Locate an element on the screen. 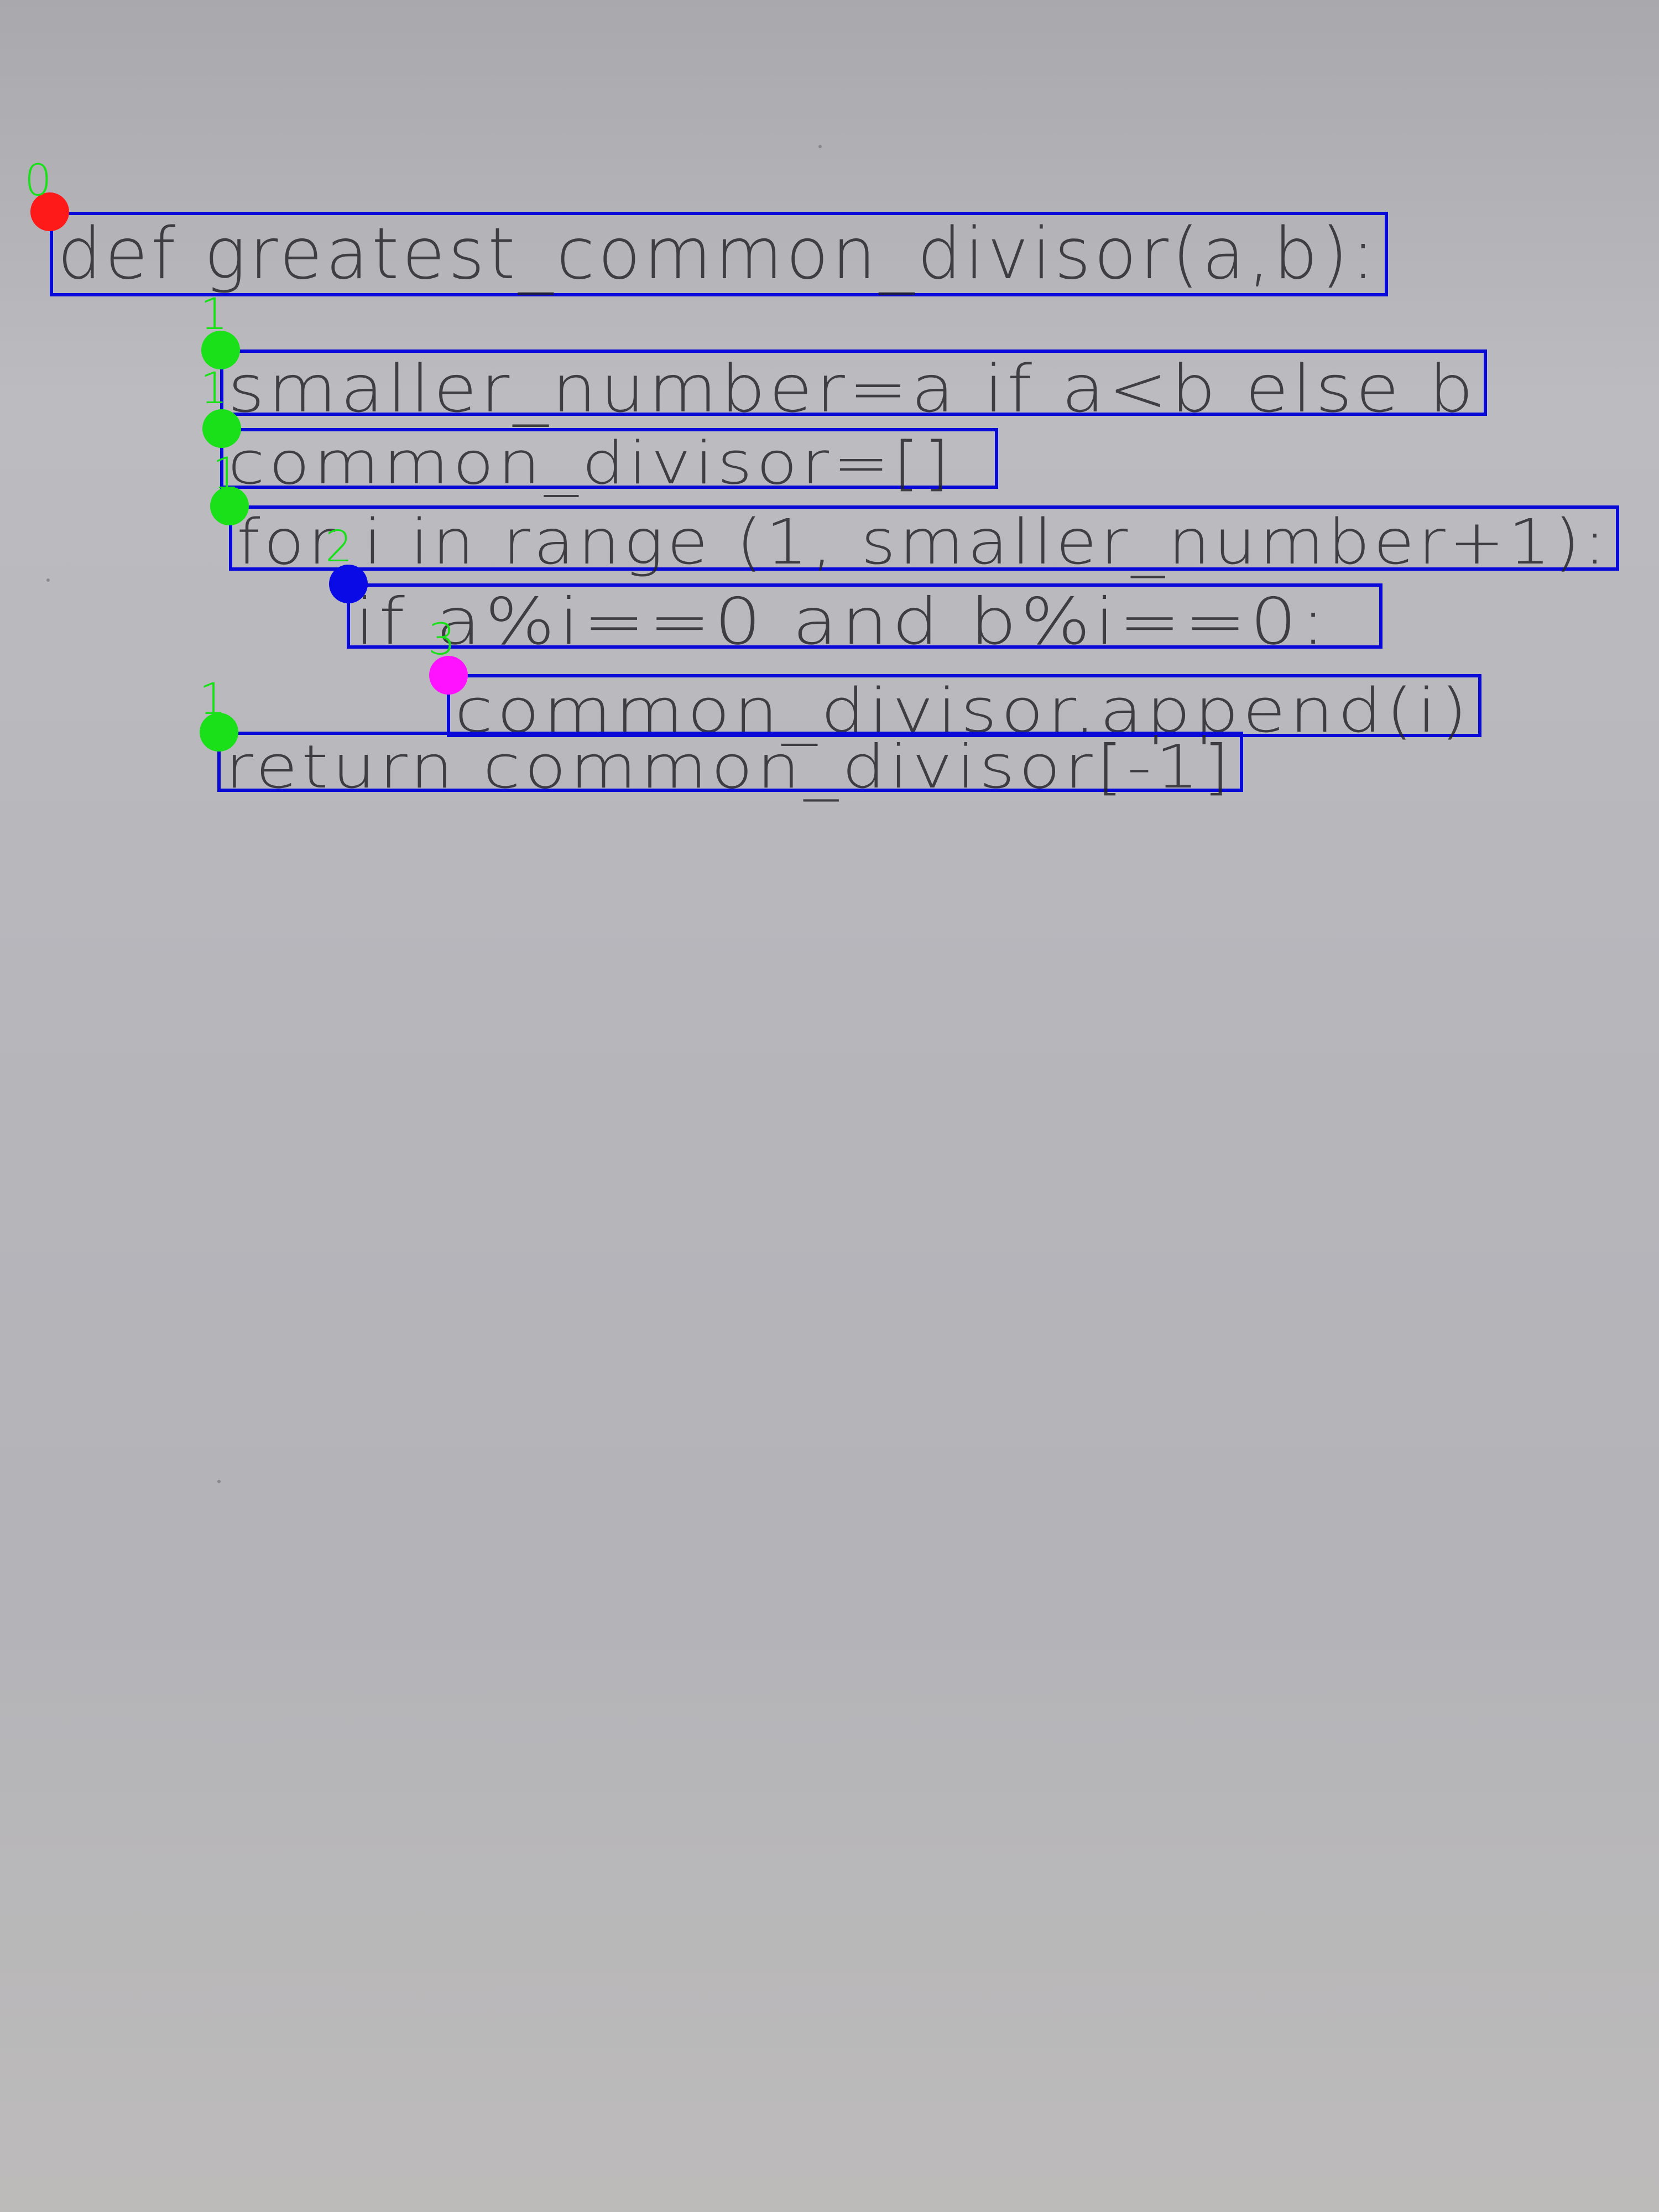  indent-level-label: 0 is located at coordinates (38, 181).